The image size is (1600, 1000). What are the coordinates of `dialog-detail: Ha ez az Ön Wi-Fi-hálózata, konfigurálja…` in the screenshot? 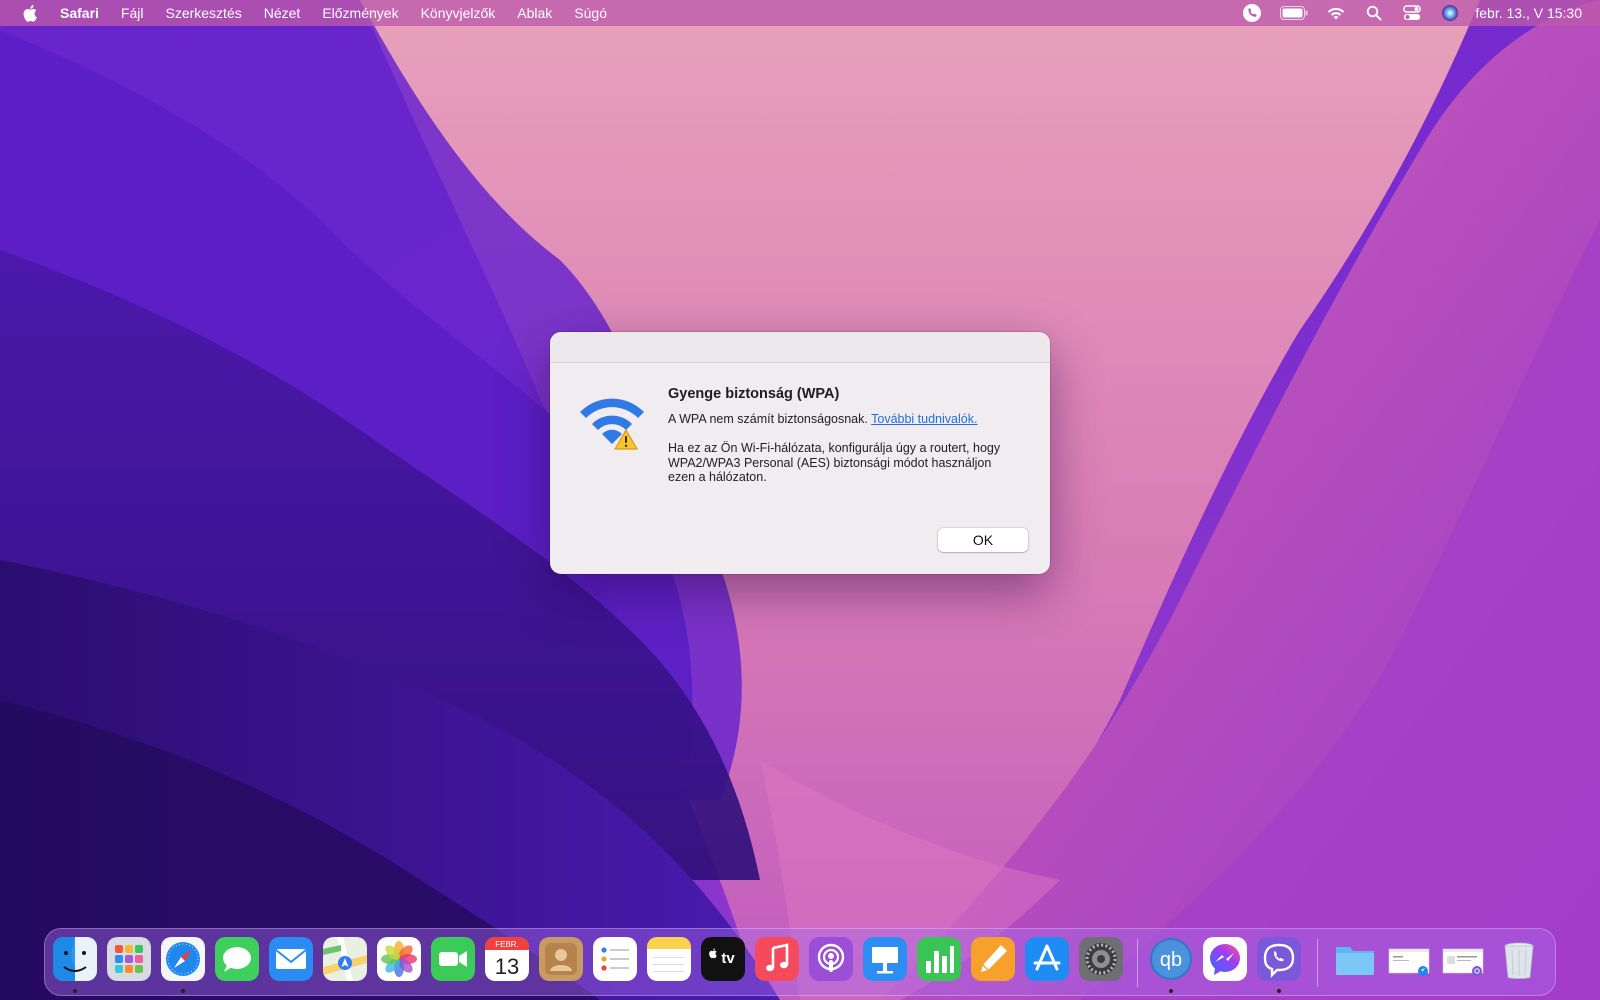 It's located at (848, 463).